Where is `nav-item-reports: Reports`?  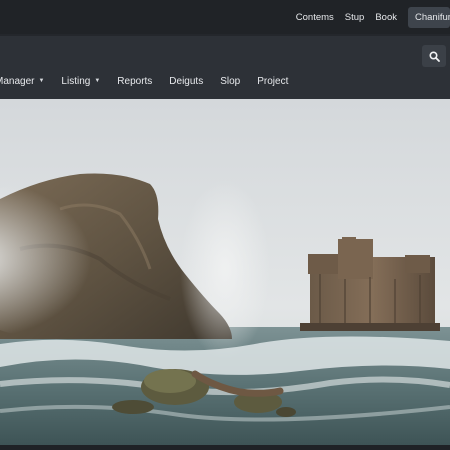
nav-item-reports: Reports is located at coordinates (134, 81).